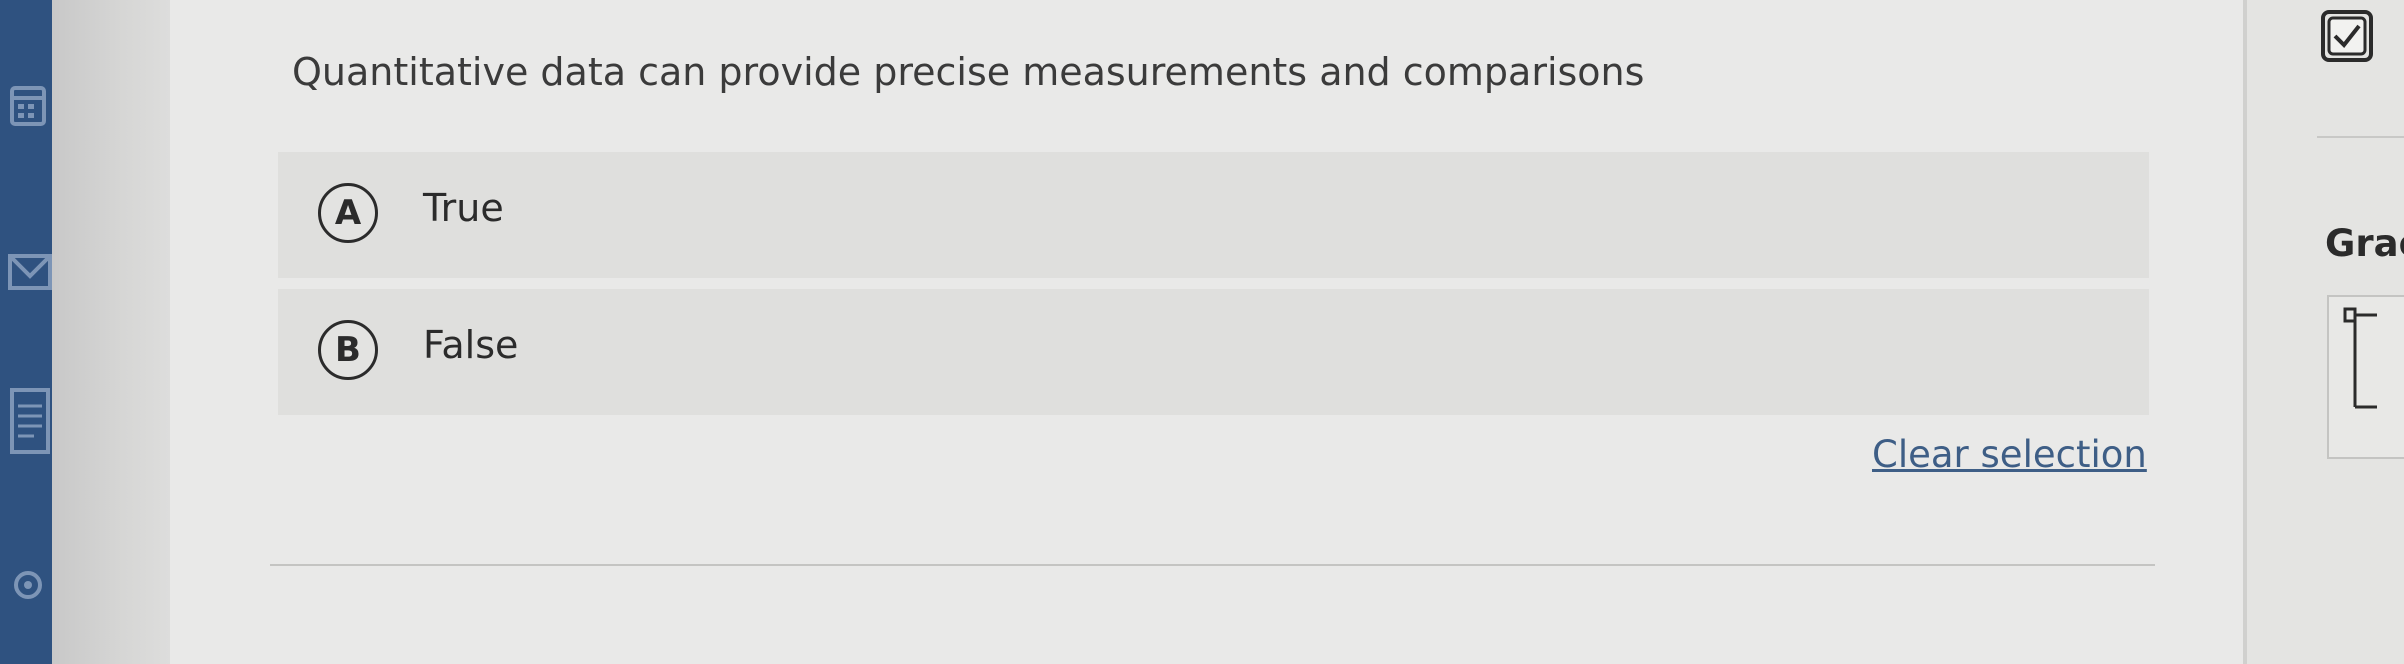 This screenshot has height=664, width=2404. Describe the element at coordinates (348, 350) in the screenshot. I see `option-letter-badge: B` at that location.